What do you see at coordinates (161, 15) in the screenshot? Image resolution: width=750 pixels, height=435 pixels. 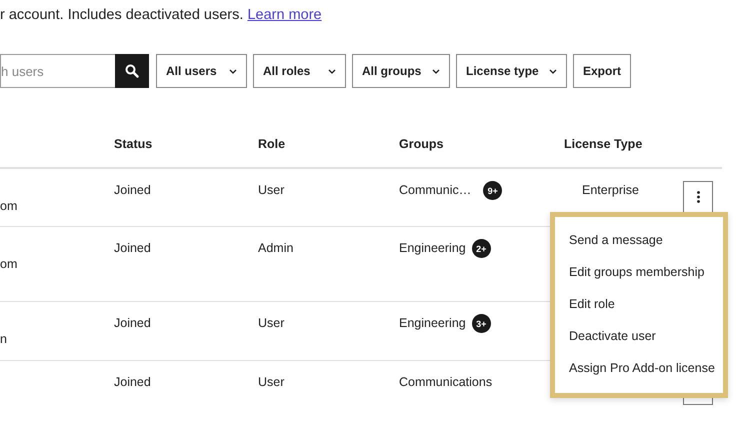 I see `description-text: r account. Includes deactivated users. Learn more` at bounding box center [161, 15].